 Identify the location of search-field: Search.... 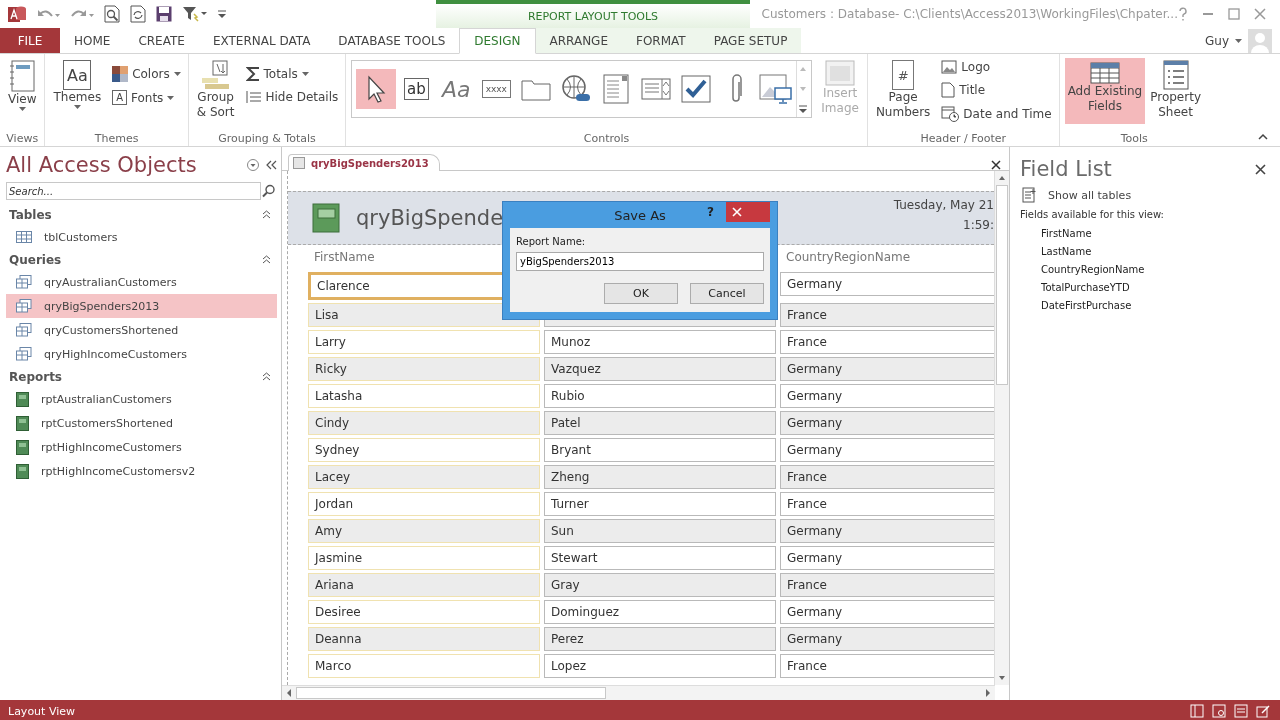
(133, 191).